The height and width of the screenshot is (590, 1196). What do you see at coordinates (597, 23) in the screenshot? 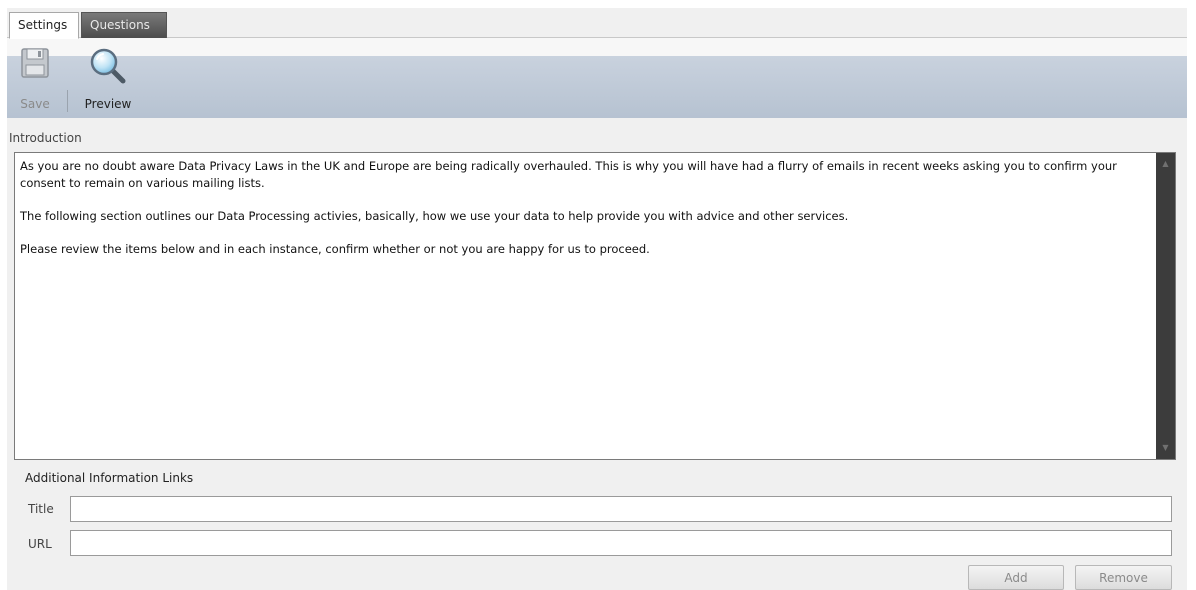
I see `tab-strip: Settings Questions` at bounding box center [597, 23].